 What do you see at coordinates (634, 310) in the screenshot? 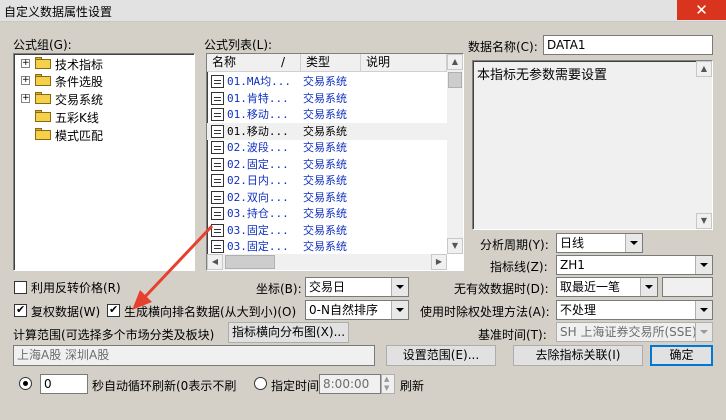
I see `timeshare-method-select: 不处理` at bounding box center [634, 310].